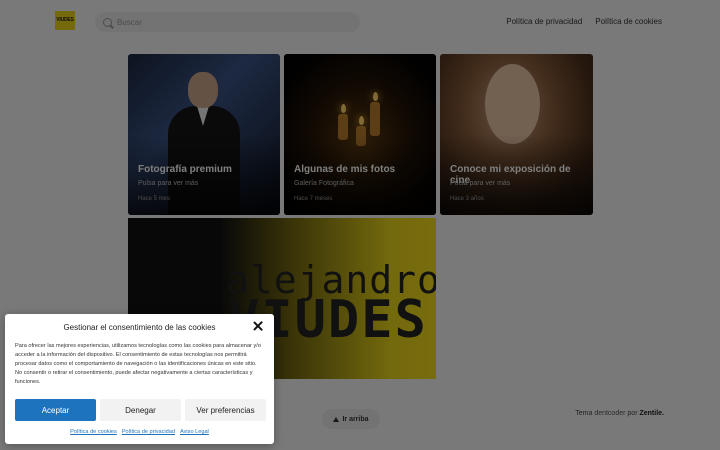 Image resolution: width=720 pixels, height=450 pixels. What do you see at coordinates (194, 432) in the screenshot?
I see `link-legal-notice: Aviso Legal` at bounding box center [194, 432].